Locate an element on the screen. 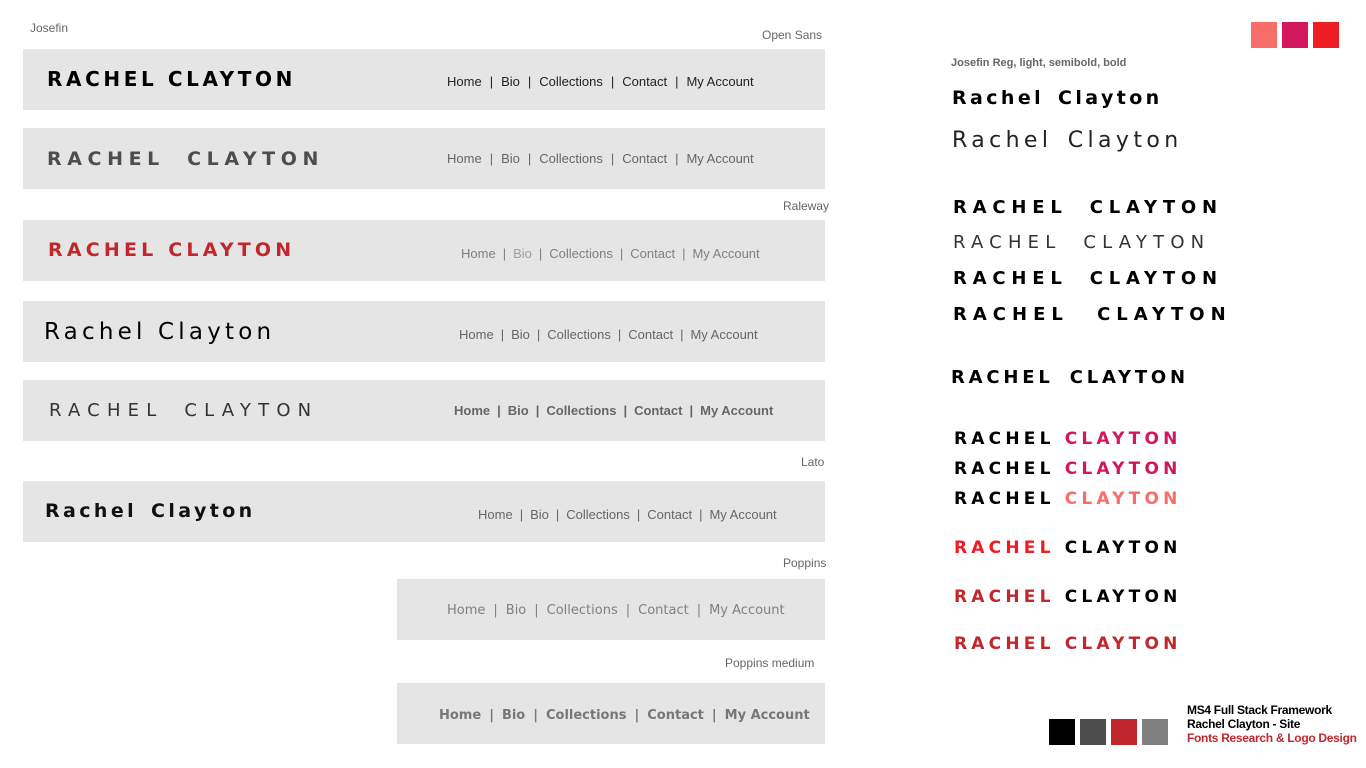  logo-variant-title-light: Rachel Clayton is located at coordinates (1067, 140).